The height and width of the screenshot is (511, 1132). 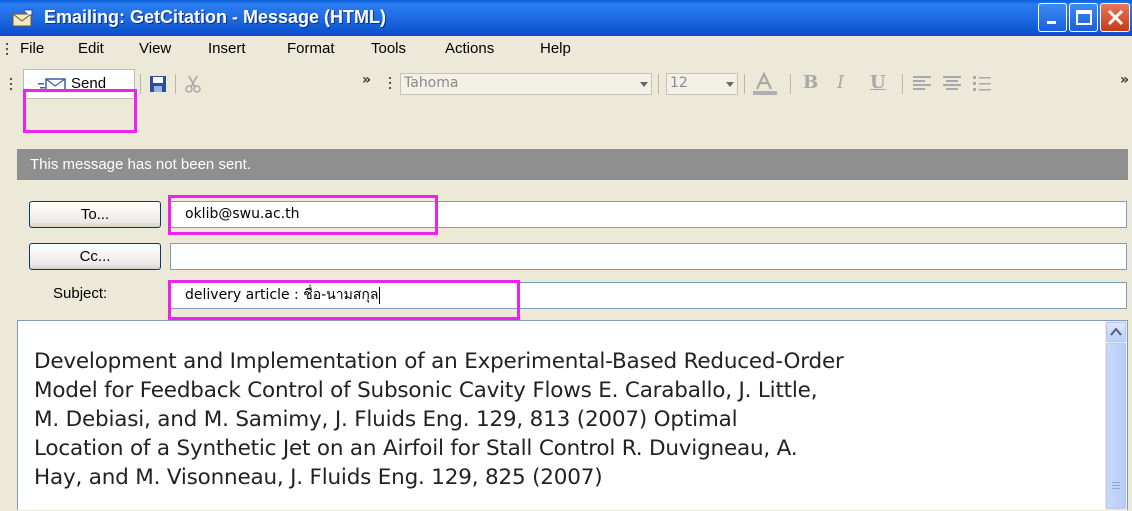 I want to click on menu-actions: Actions, so click(x=469, y=48).